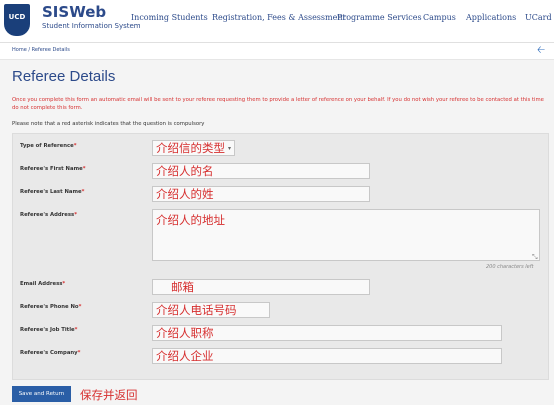  What do you see at coordinates (185, 356) in the screenshot?
I see `company-value: 介绍人企业` at bounding box center [185, 356].